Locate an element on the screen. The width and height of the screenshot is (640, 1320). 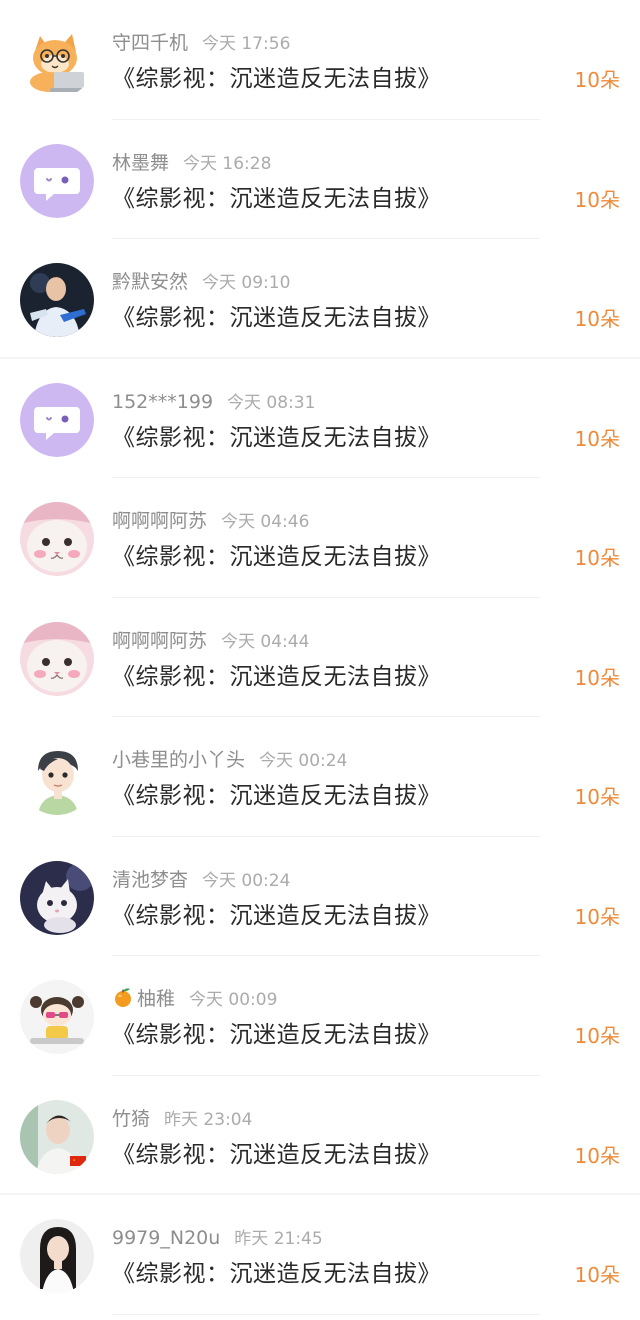
gift-time: 今天 04:46 is located at coordinates (265, 522).